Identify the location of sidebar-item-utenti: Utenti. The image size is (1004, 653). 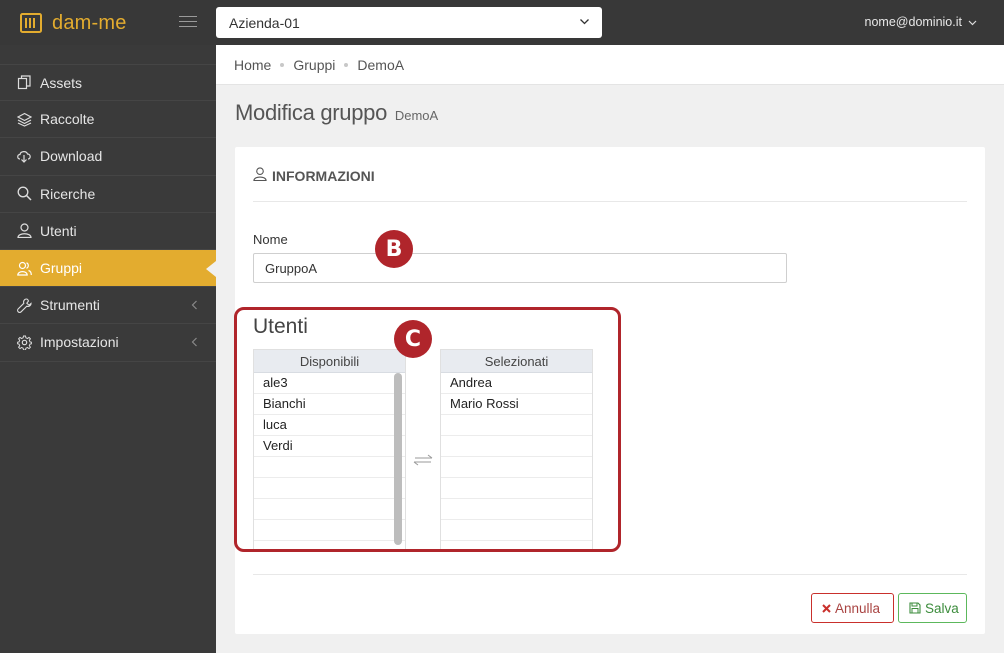
(108, 231).